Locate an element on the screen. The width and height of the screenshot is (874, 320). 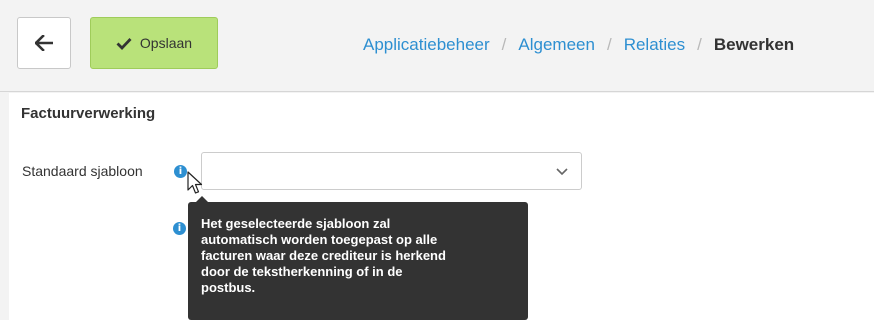
back-button is located at coordinates (44, 43).